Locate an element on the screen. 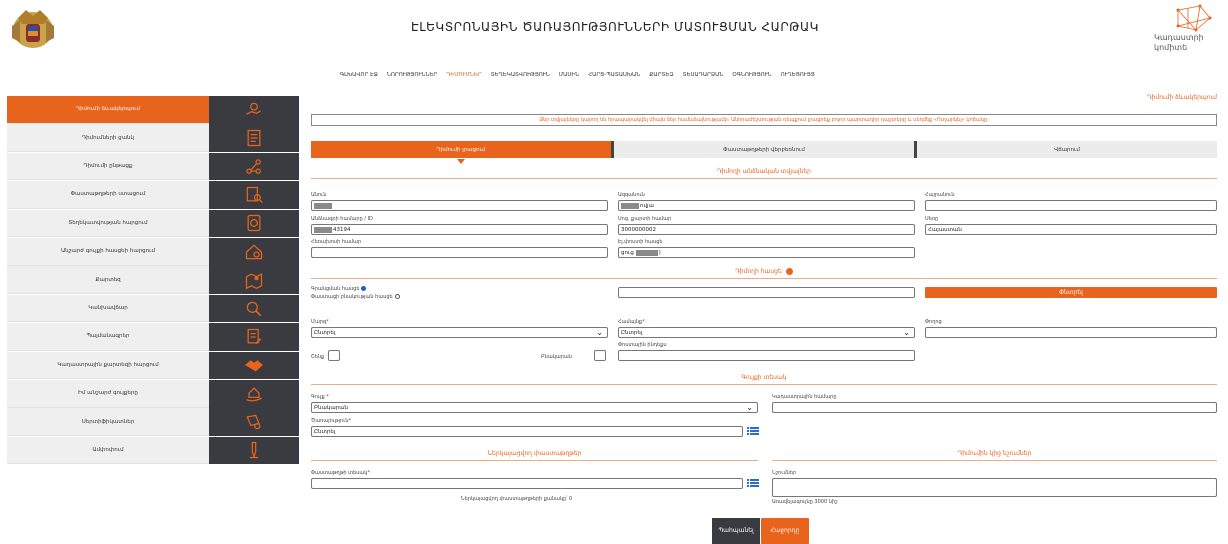 This screenshot has width=1228, height=544. nav-item: ՏԵՍԱԴԱՐՁԱՆ is located at coordinates (703, 78).